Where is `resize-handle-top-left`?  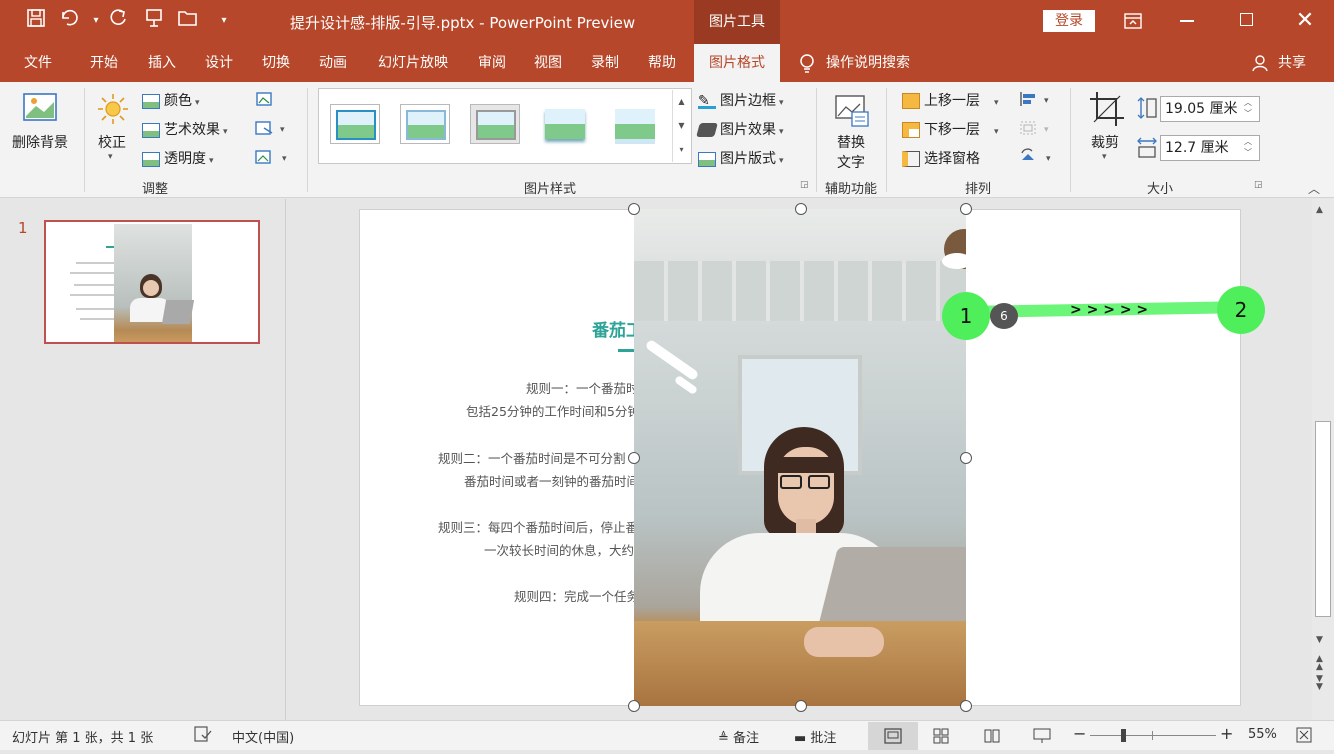
resize-handle-top-left is located at coordinates (634, 209).